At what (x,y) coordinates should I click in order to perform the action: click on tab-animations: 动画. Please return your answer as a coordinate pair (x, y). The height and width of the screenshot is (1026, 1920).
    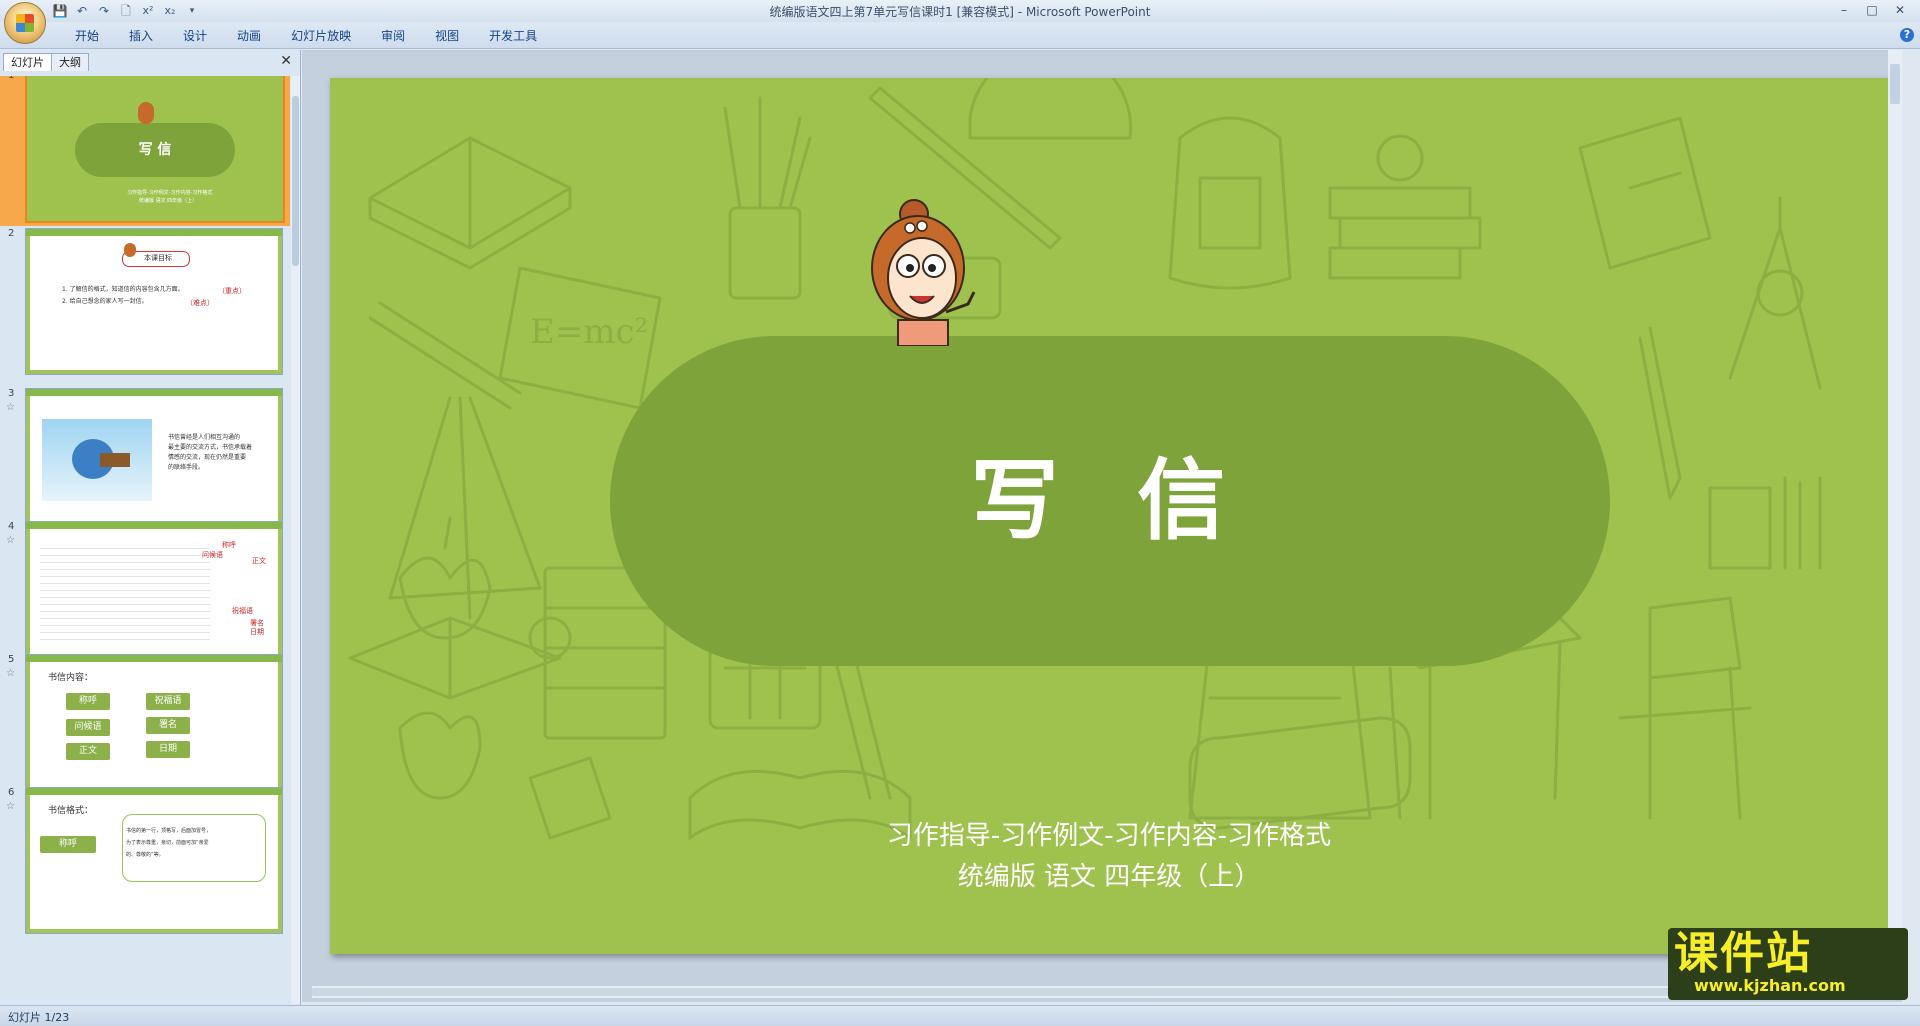
    Looking at the image, I should click on (249, 36).